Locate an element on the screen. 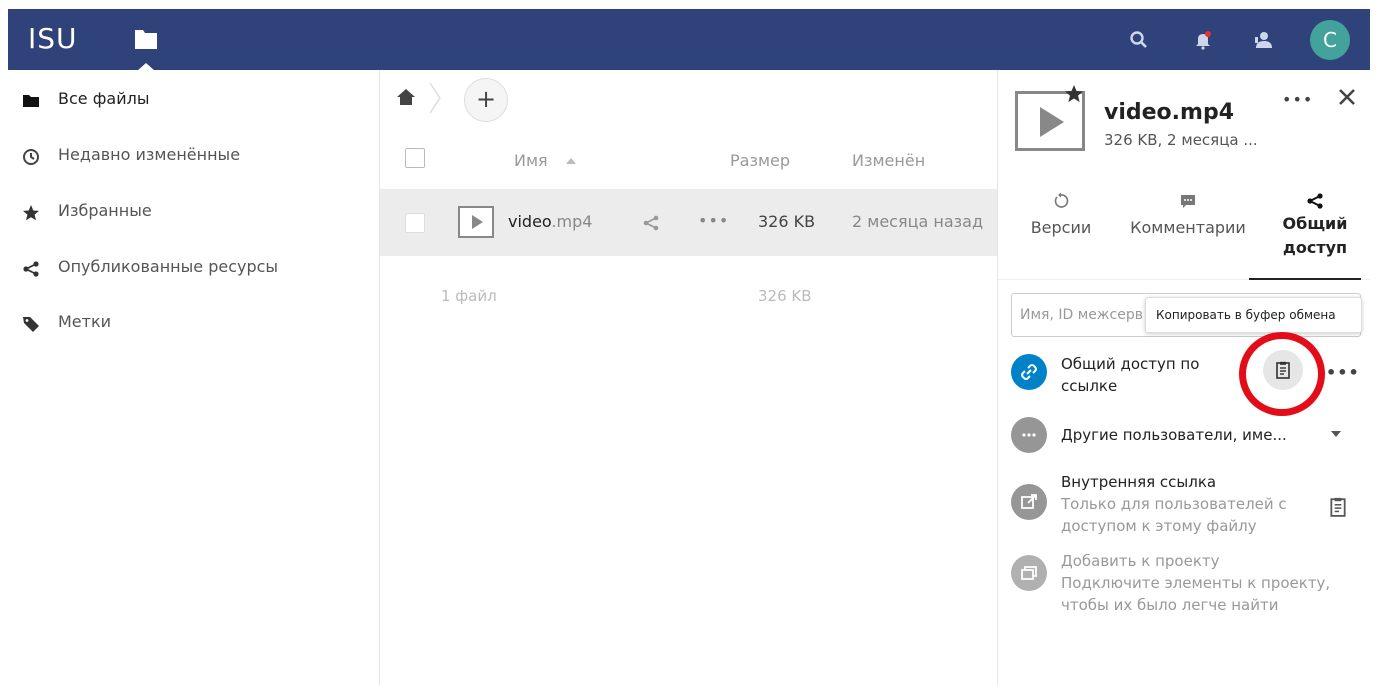 The image size is (1380, 685). highlight-ring-annotation is located at coordinates (1282, 374).